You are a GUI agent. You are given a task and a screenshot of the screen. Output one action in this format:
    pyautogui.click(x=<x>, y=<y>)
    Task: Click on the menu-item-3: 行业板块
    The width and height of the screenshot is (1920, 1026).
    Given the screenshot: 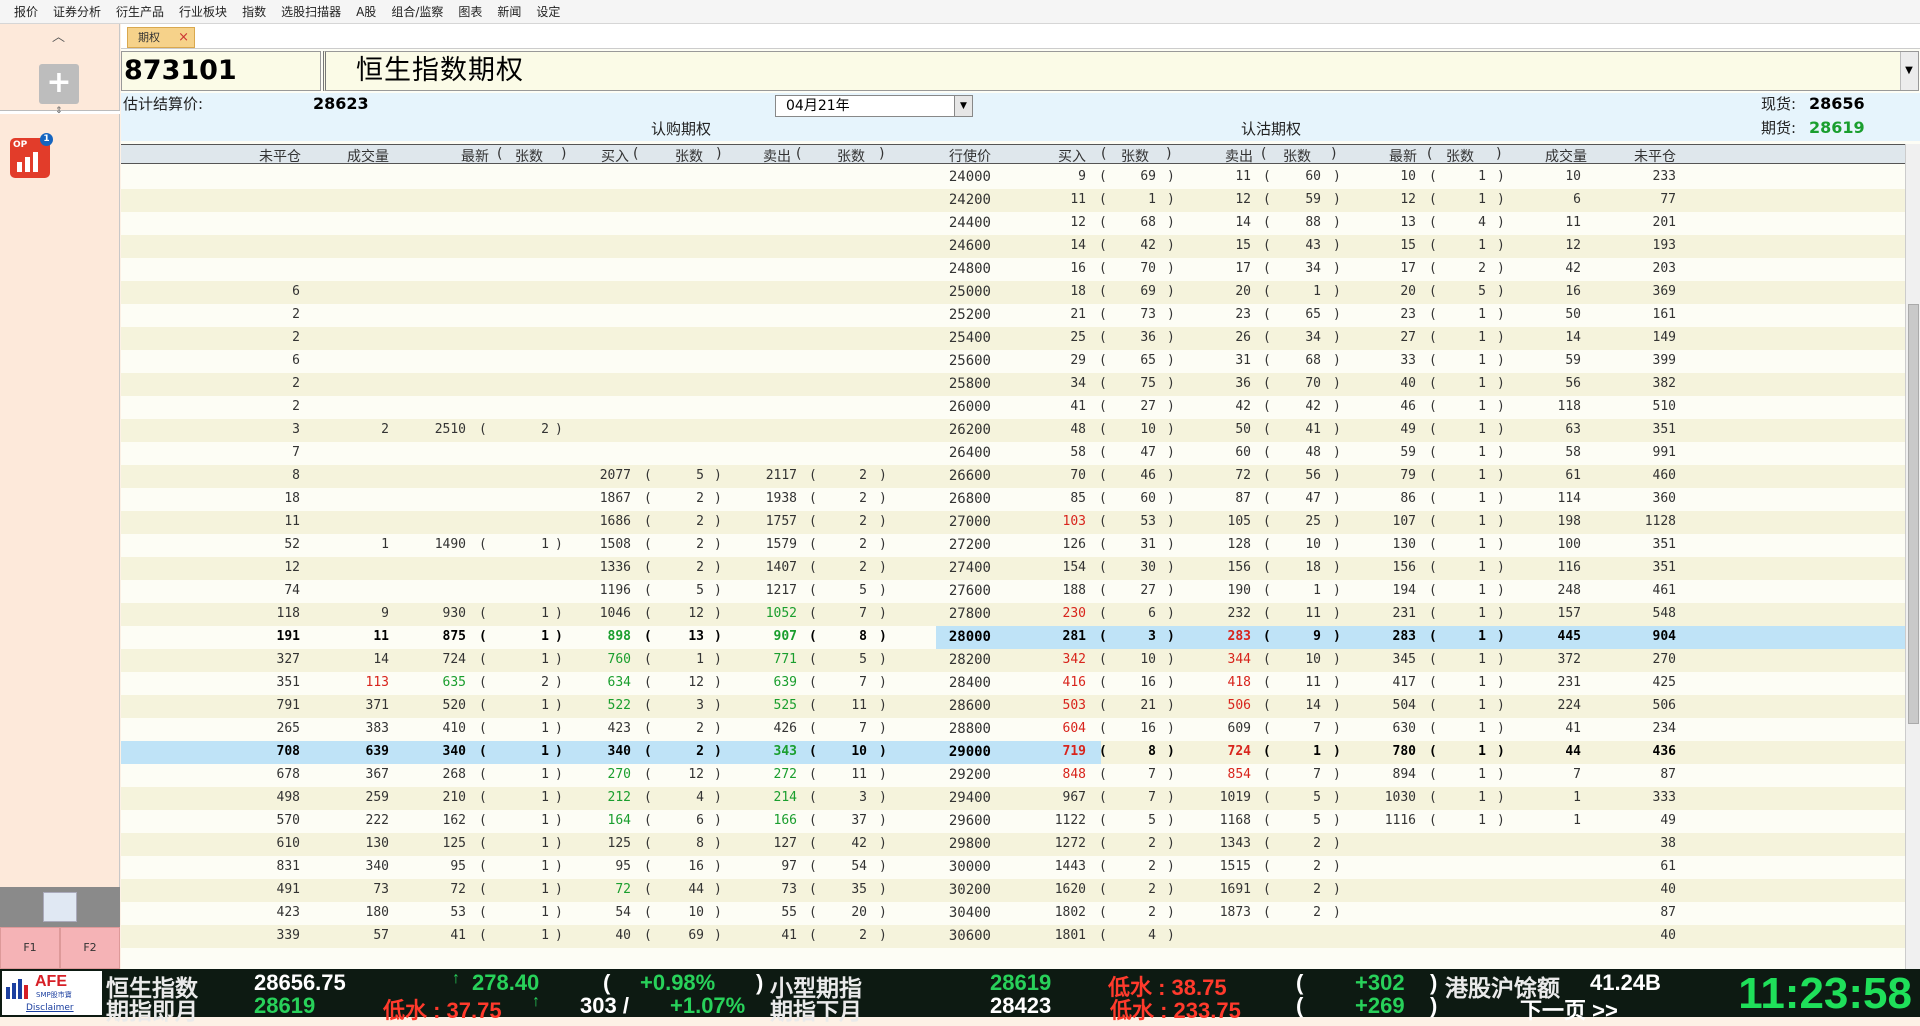 What is the action you would take?
    pyautogui.click(x=203, y=11)
    